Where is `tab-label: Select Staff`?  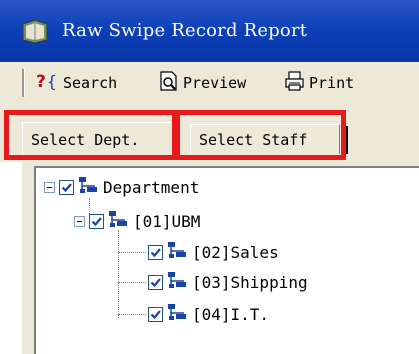 tab-label: Select Staff is located at coordinates (253, 139).